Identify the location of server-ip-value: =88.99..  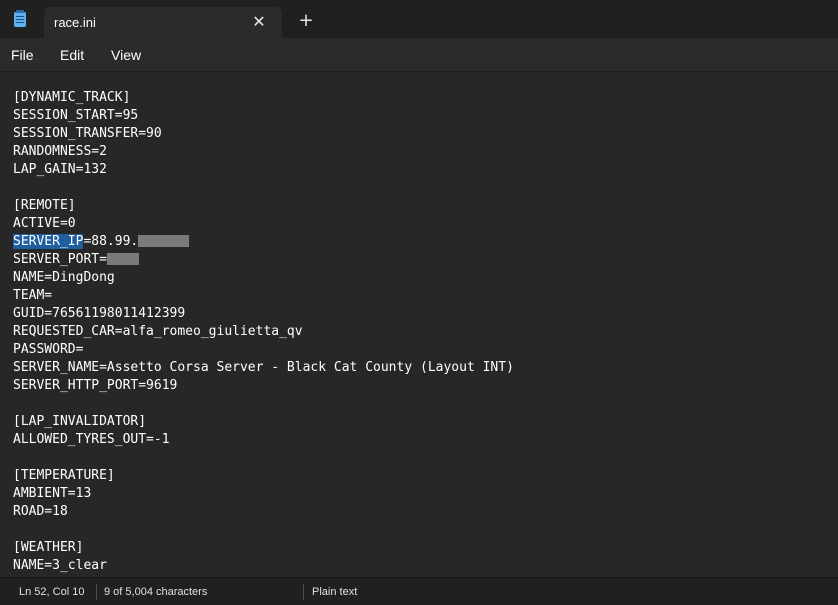
(111, 241).